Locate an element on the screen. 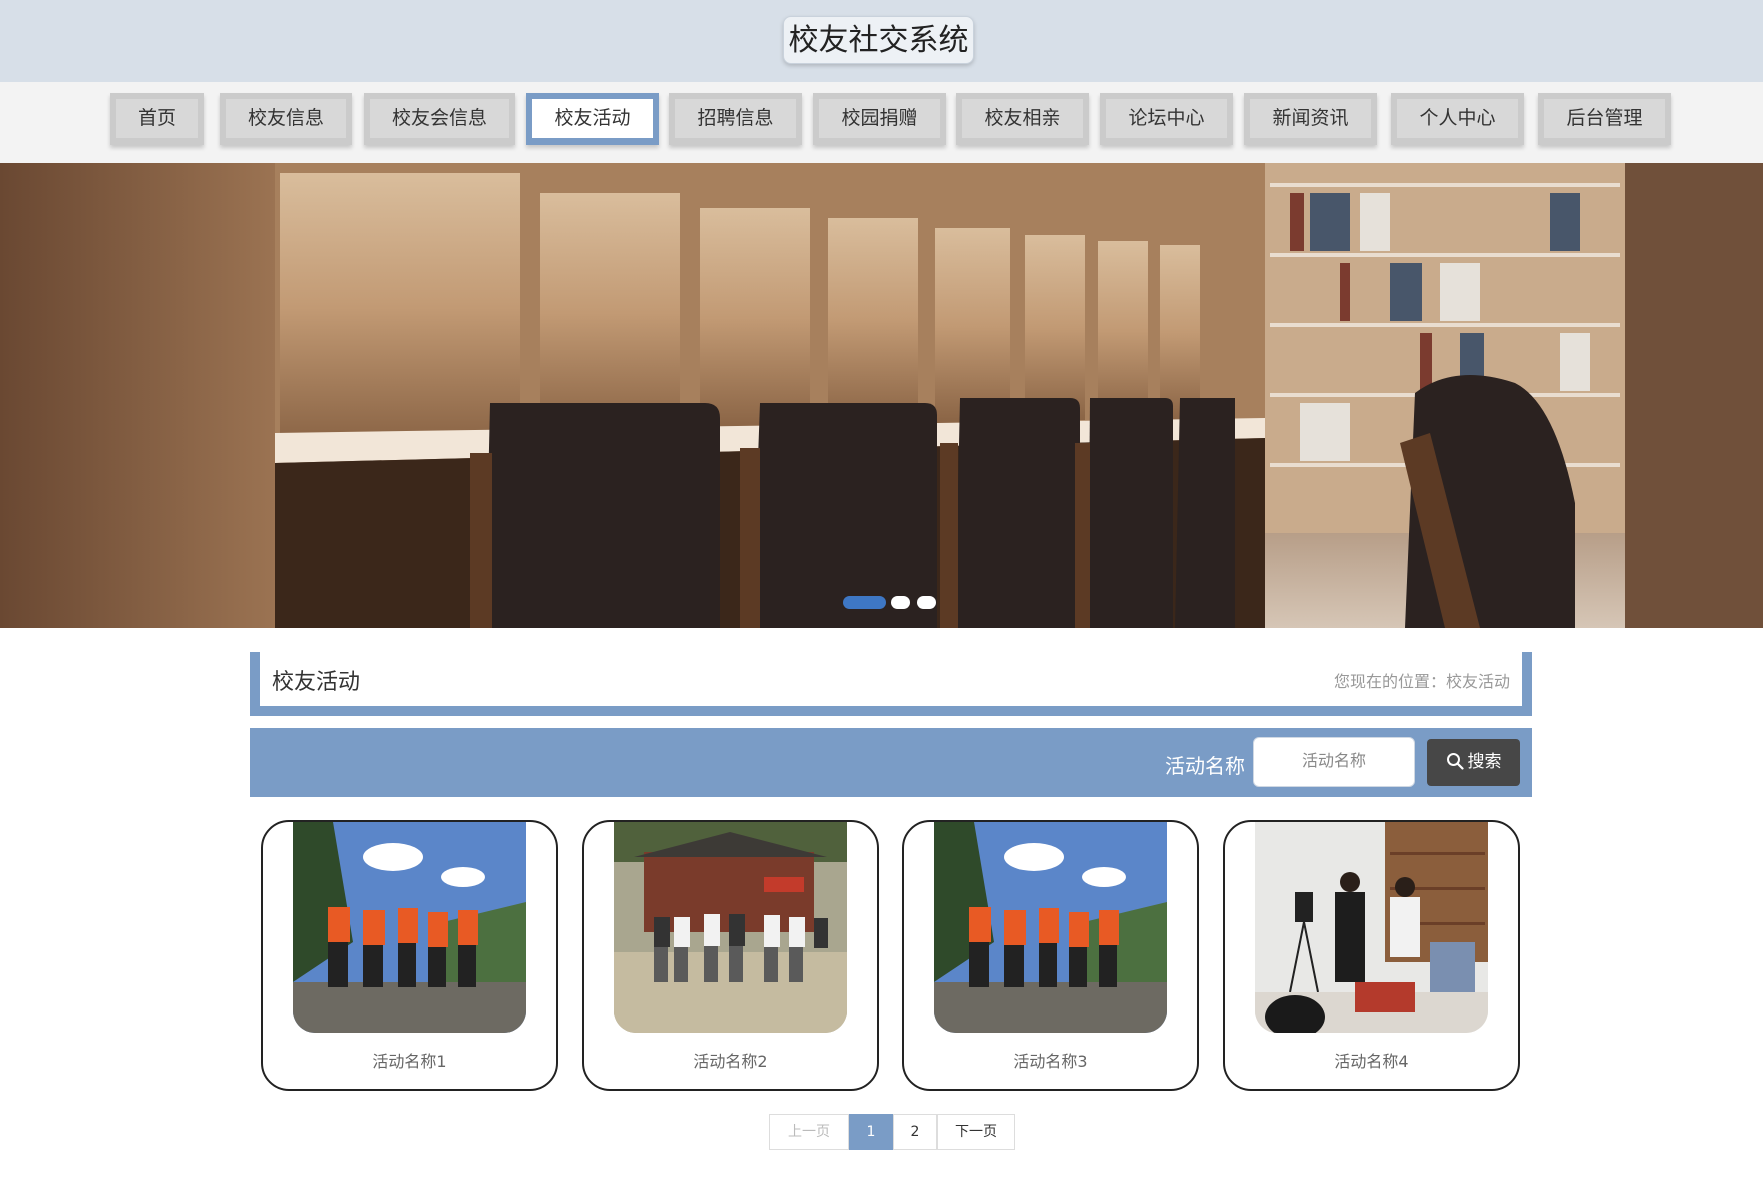  search-button-label: 搜索 is located at coordinates (1484, 762).